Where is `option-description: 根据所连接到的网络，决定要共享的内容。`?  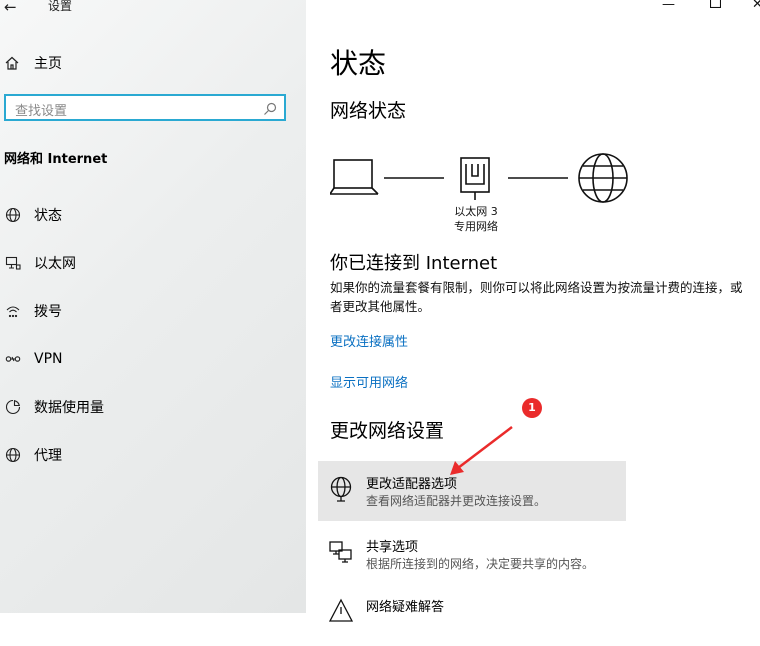 option-description: 根据所连接到的网络，决定要共享的内容。 is located at coordinates (480, 564).